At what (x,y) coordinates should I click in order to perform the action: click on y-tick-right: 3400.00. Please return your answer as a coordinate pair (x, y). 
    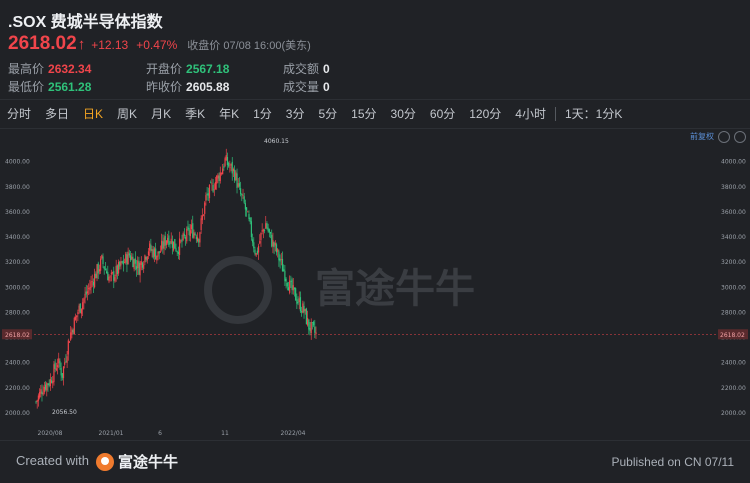
    Looking at the image, I should click on (733, 237).